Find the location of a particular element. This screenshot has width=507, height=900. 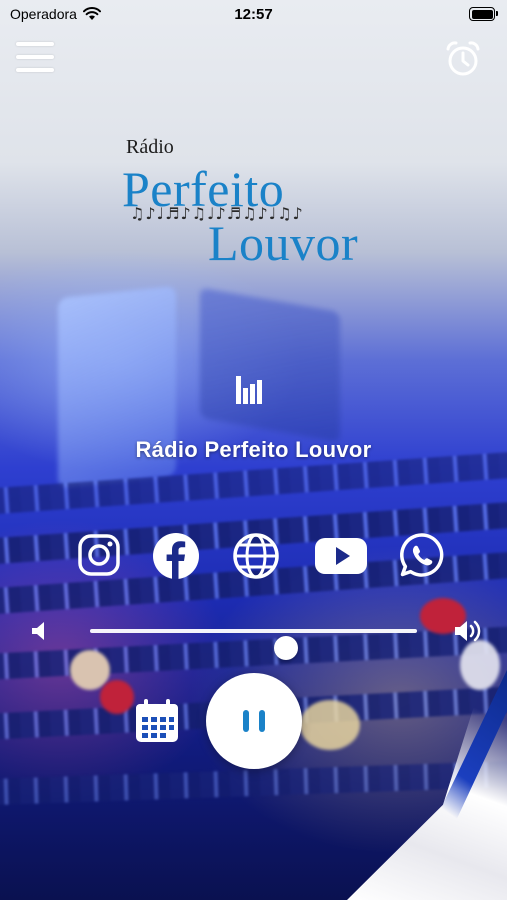

instagram-icon is located at coordinates (99, 555).